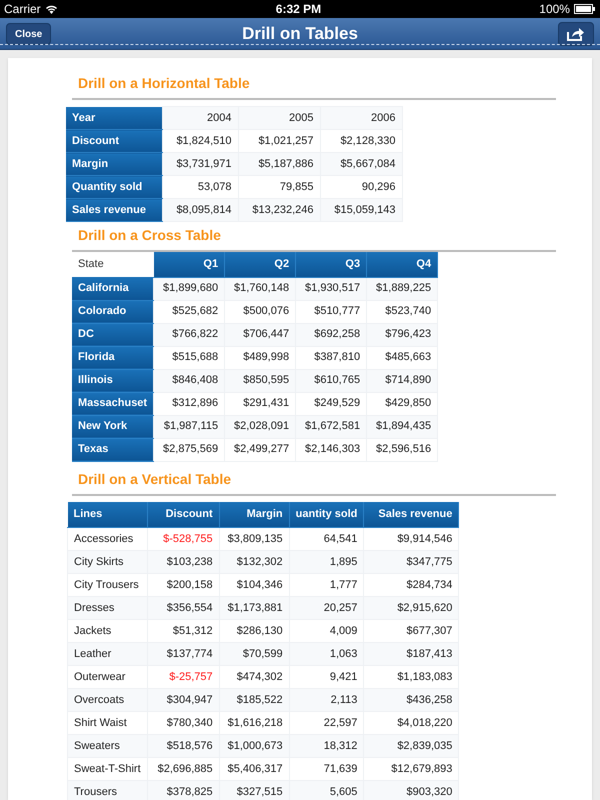  Describe the element at coordinates (113, 403) in the screenshot. I see `row-header: Massachuset` at that location.